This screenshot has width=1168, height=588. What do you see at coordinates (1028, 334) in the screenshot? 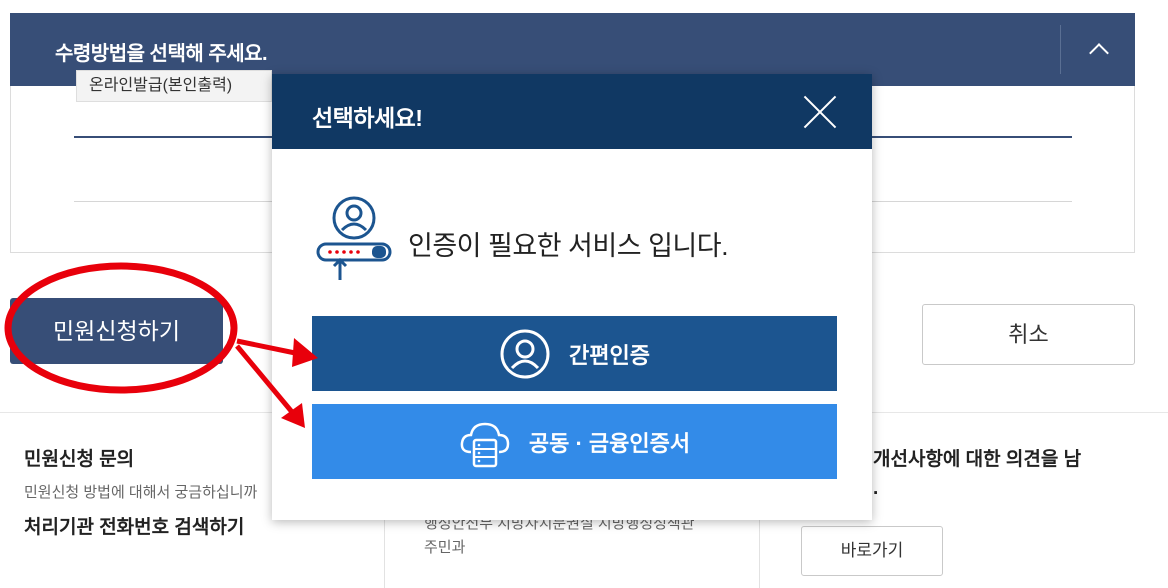
I see `cancel-button: 취소` at bounding box center [1028, 334].